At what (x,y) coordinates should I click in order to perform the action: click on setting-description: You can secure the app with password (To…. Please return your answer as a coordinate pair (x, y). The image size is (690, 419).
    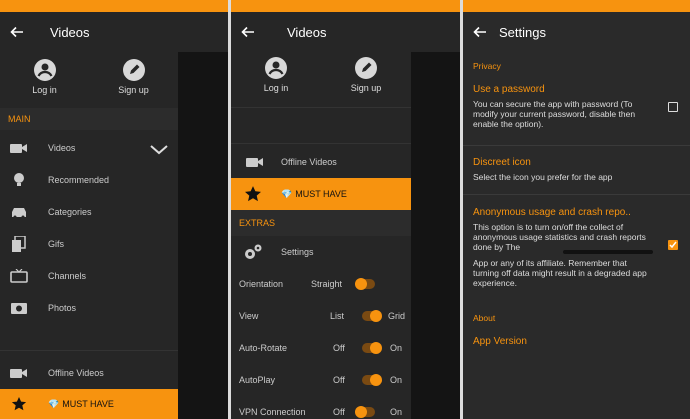
    Looking at the image, I should click on (554, 114).